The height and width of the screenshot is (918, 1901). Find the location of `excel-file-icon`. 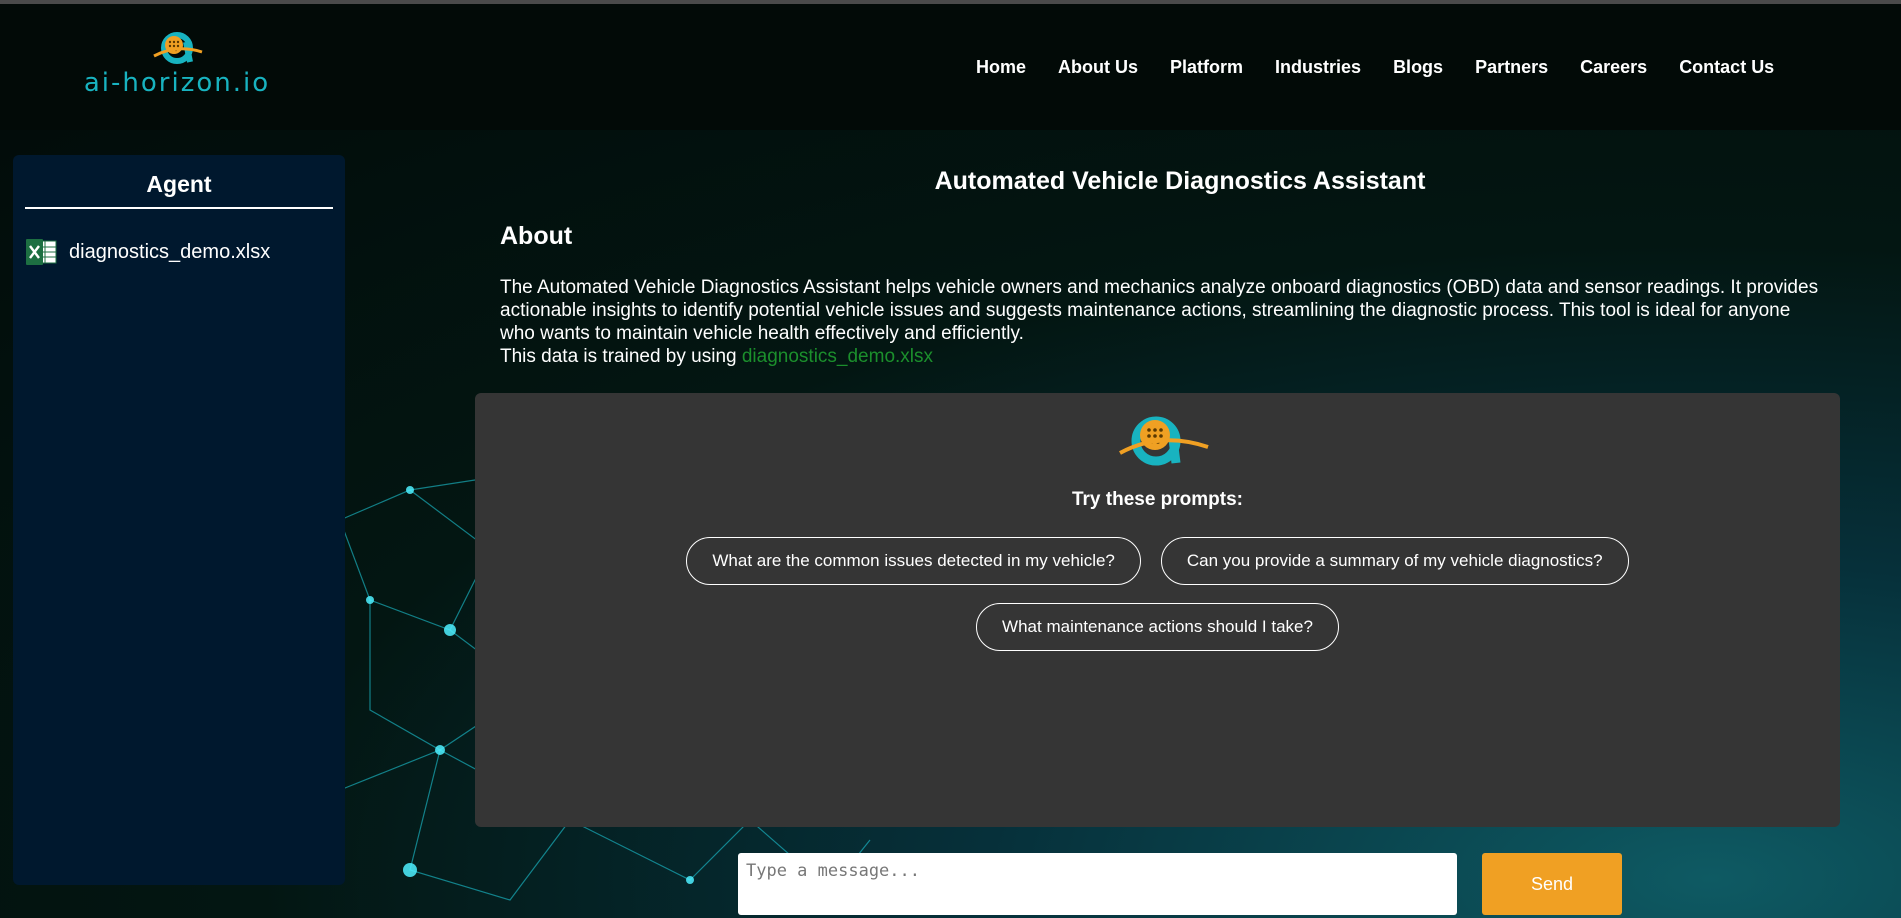

excel-file-icon is located at coordinates (41, 252).